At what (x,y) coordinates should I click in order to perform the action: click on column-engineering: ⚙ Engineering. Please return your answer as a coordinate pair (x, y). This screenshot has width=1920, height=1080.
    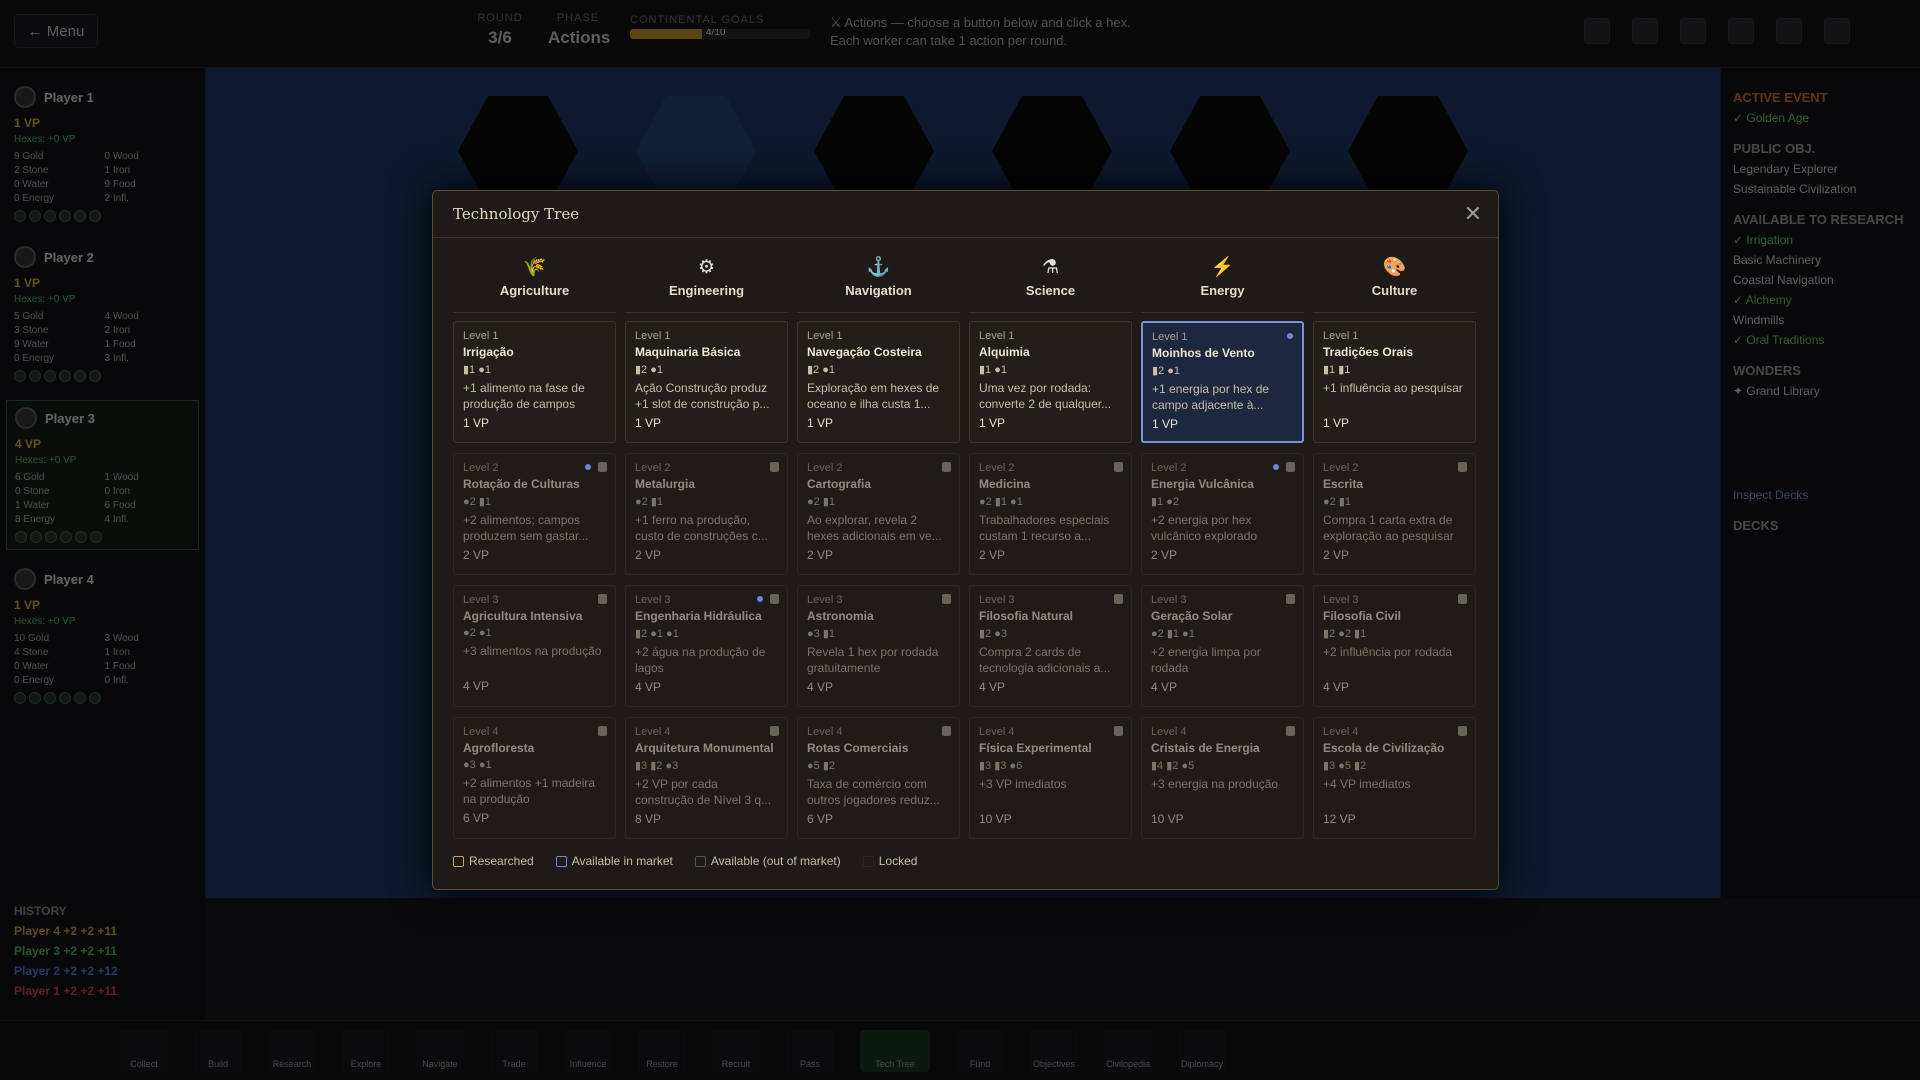
    Looking at the image, I should click on (706, 284).